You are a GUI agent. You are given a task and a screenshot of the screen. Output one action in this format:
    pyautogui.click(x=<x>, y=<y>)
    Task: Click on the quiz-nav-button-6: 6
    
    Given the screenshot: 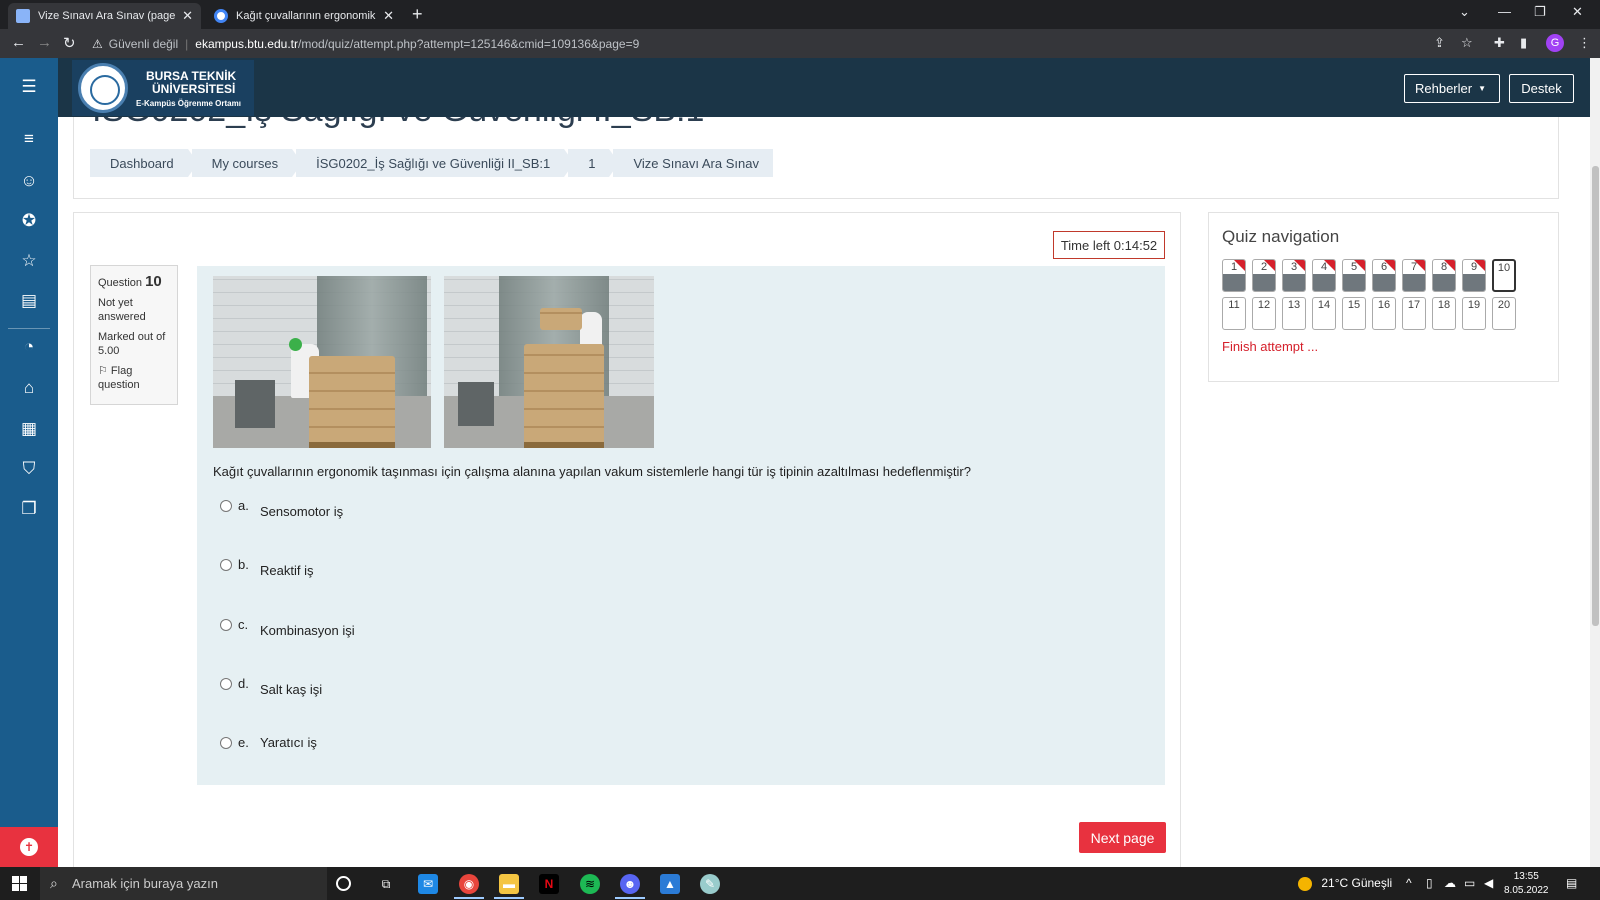 What is the action you would take?
    pyautogui.click(x=1384, y=275)
    